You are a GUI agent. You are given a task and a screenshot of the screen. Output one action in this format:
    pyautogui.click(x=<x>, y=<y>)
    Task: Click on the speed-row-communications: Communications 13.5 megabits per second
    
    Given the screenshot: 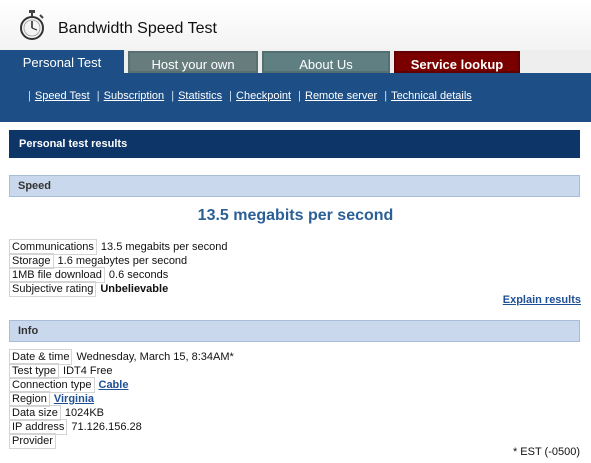 What is the action you would take?
    pyautogui.click(x=118, y=247)
    